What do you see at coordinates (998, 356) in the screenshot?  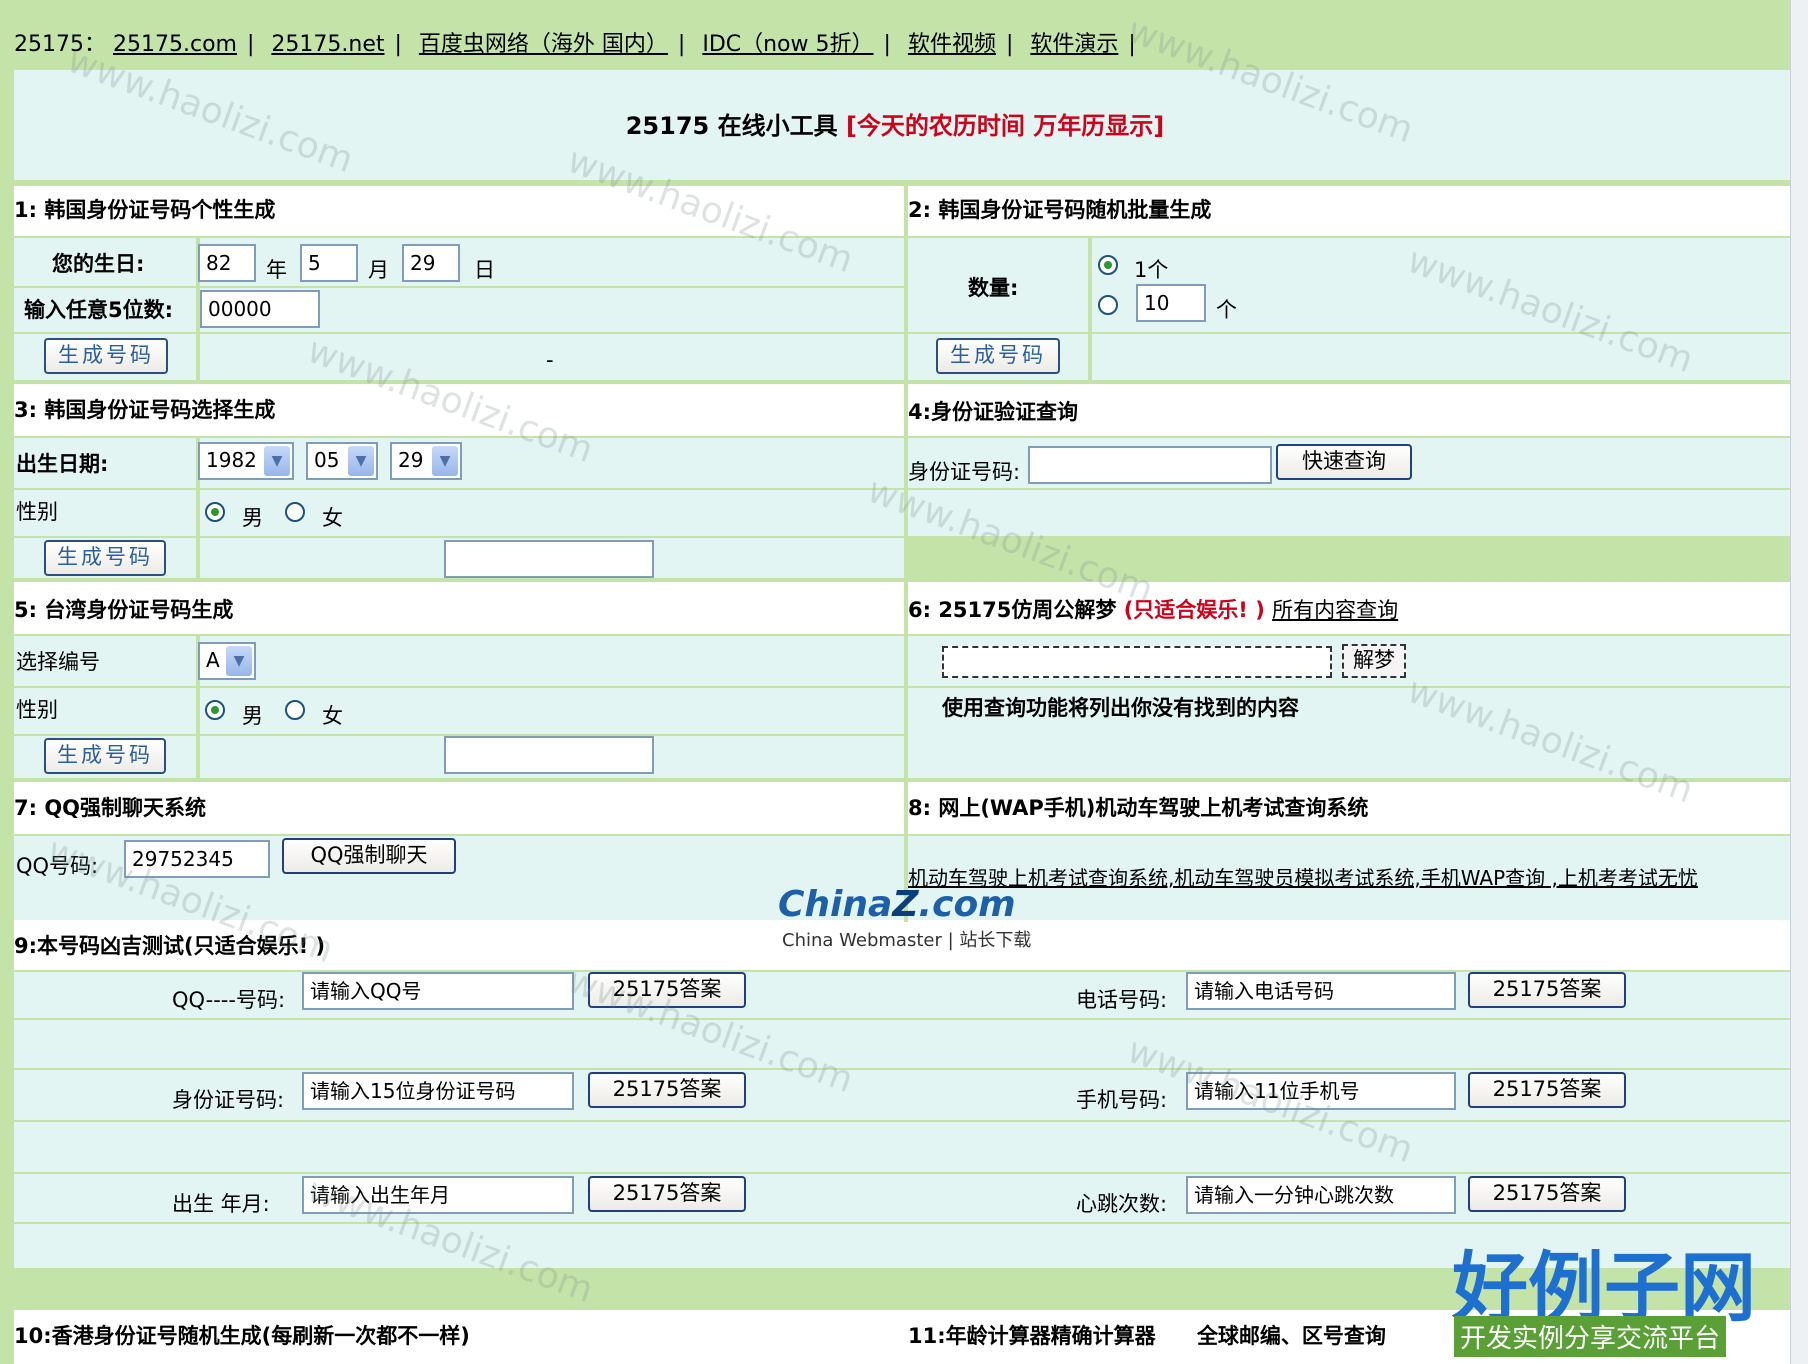 I see `sec2-generate-button: 生成号码` at bounding box center [998, 356].